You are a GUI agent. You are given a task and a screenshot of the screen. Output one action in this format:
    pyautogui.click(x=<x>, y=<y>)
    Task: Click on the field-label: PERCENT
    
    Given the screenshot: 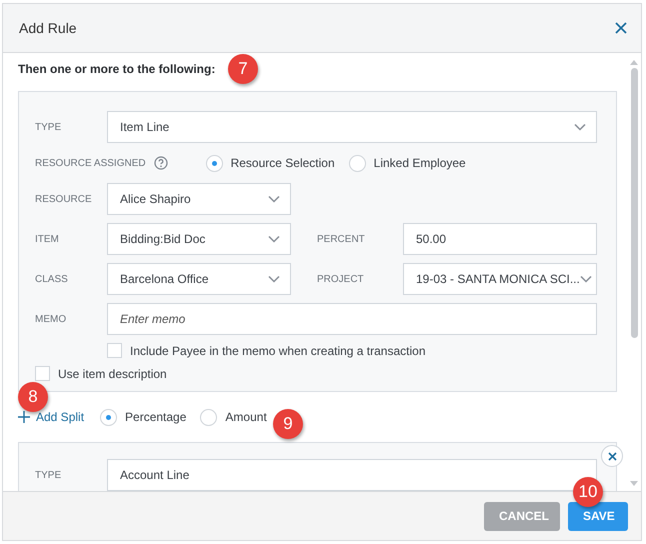 What is the action you would take?
    pyautogui.click(x=341, y=239)
    